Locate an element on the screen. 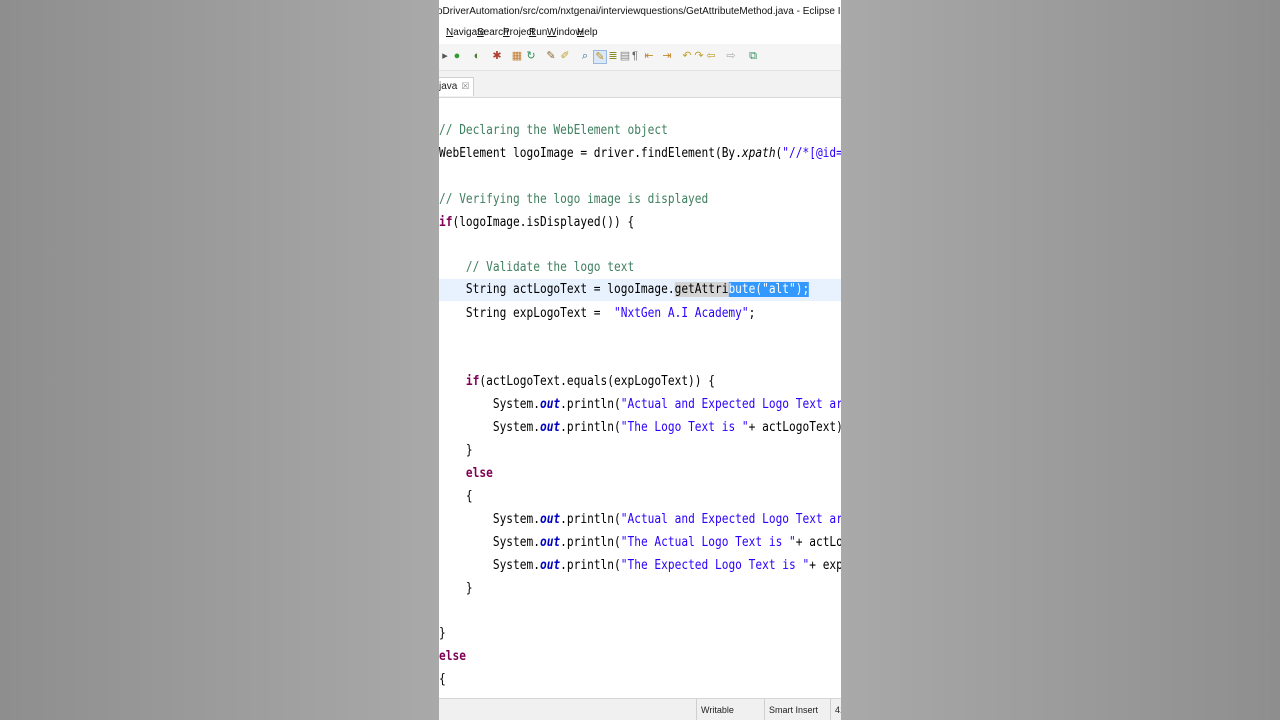 The height and width of the screenshot is (720, 1280). refresh-icon: ↻ is located at coordinates (531, 56).